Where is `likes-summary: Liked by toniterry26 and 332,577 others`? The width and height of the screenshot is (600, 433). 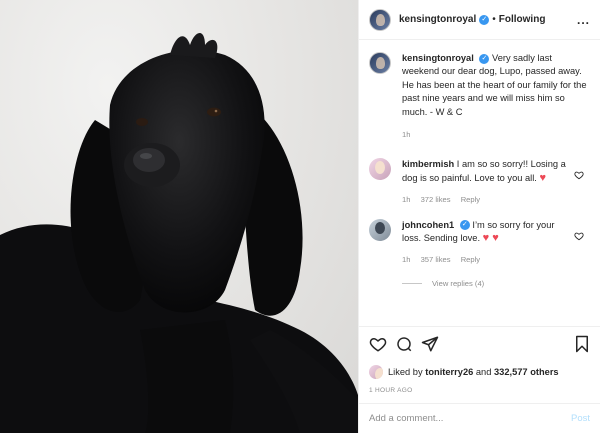
likes-summary: Liked by toniterry26 and 332,577 others is located at coordinates (479, 372).